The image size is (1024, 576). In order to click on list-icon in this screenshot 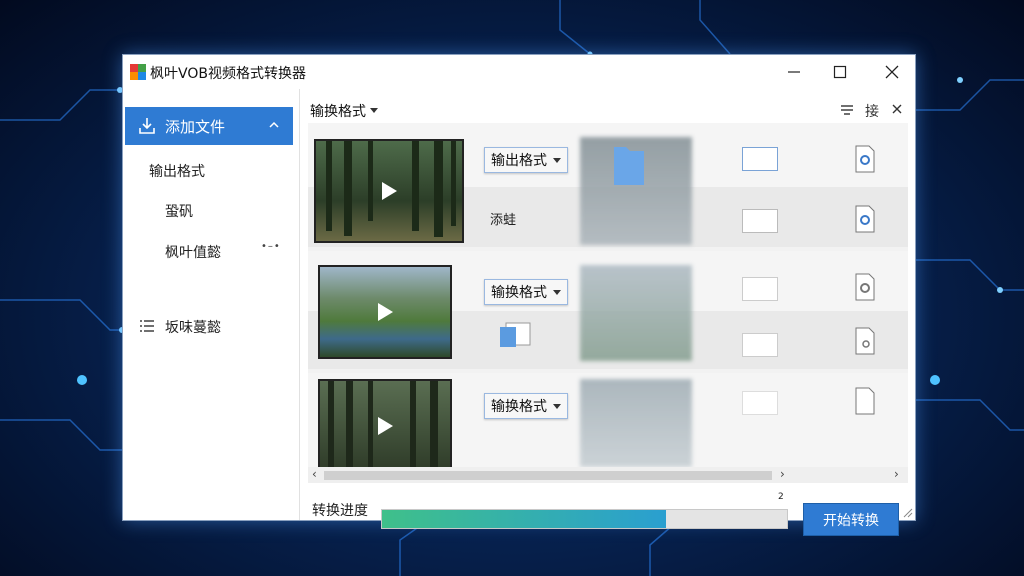, I will do `click(147, 326)`.